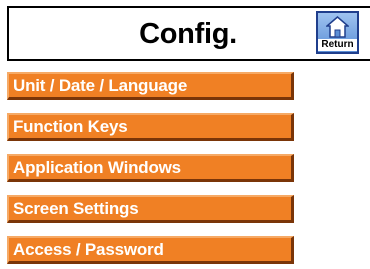 Image resolution: width=370 pixels, height=269 pixels. I want to click on menu-item-application-windows: Application Windows, so click(150, 168).